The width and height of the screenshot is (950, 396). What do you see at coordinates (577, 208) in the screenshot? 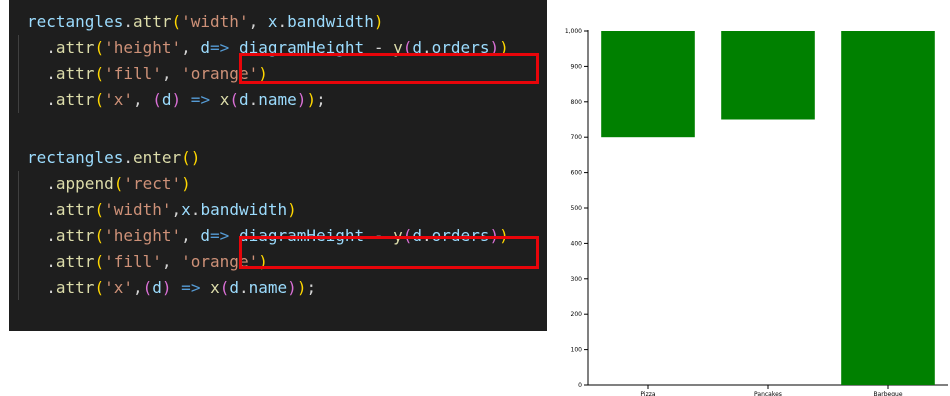
I see `y-axis: 0 100 200 300 400 500 600 700 800 900 1,000` at bounding box center [577, 208].